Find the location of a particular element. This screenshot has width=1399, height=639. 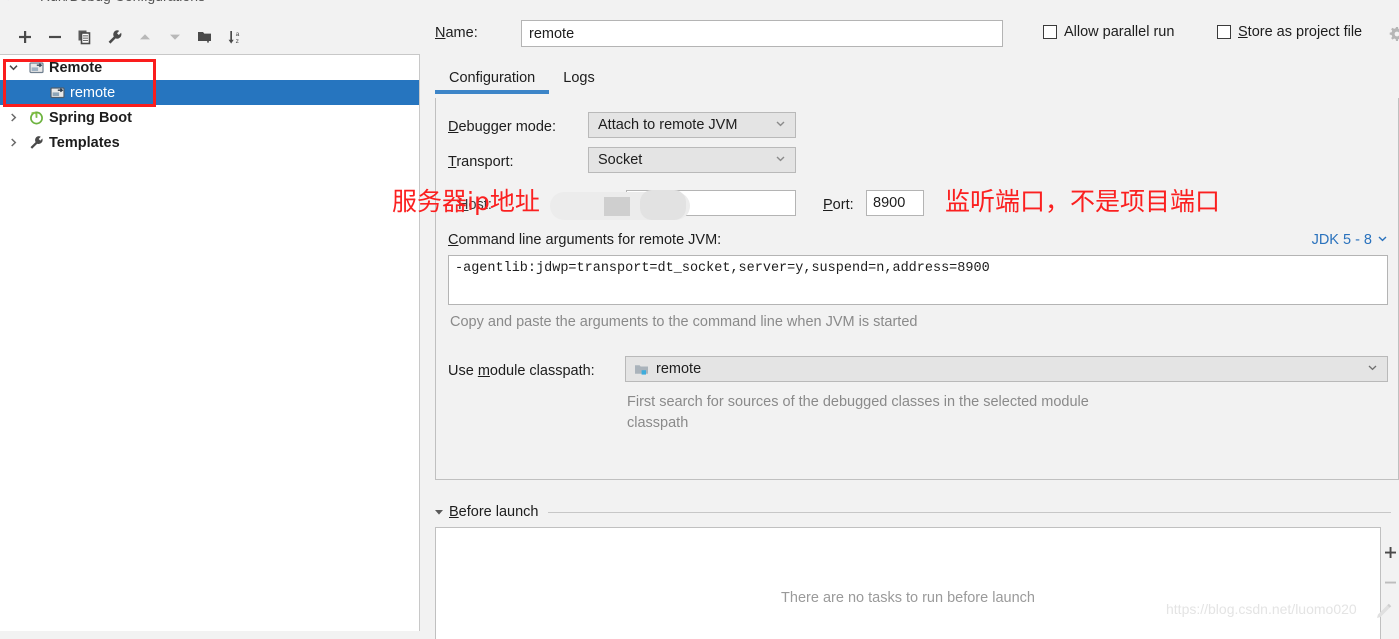

section-divider is located at coordinates (969, 512).